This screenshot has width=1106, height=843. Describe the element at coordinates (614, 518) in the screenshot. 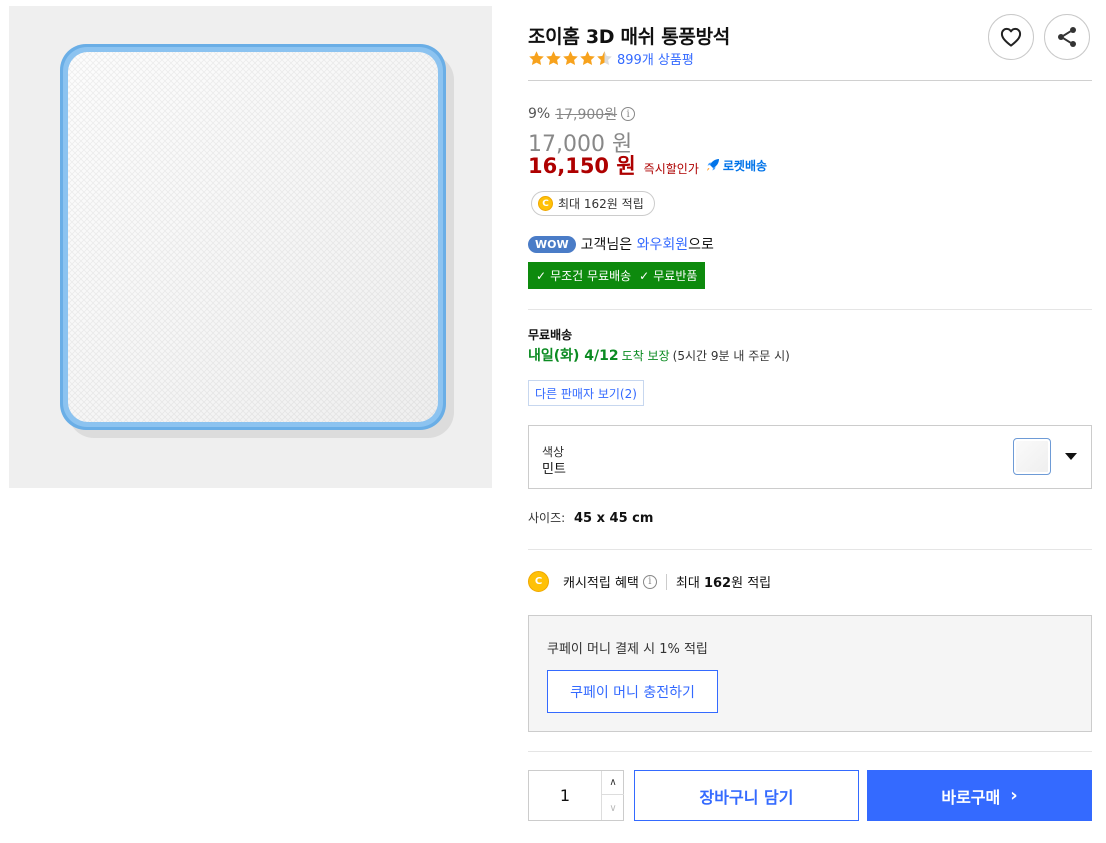

I see `size-value: 45 x 45 cm` at that location.